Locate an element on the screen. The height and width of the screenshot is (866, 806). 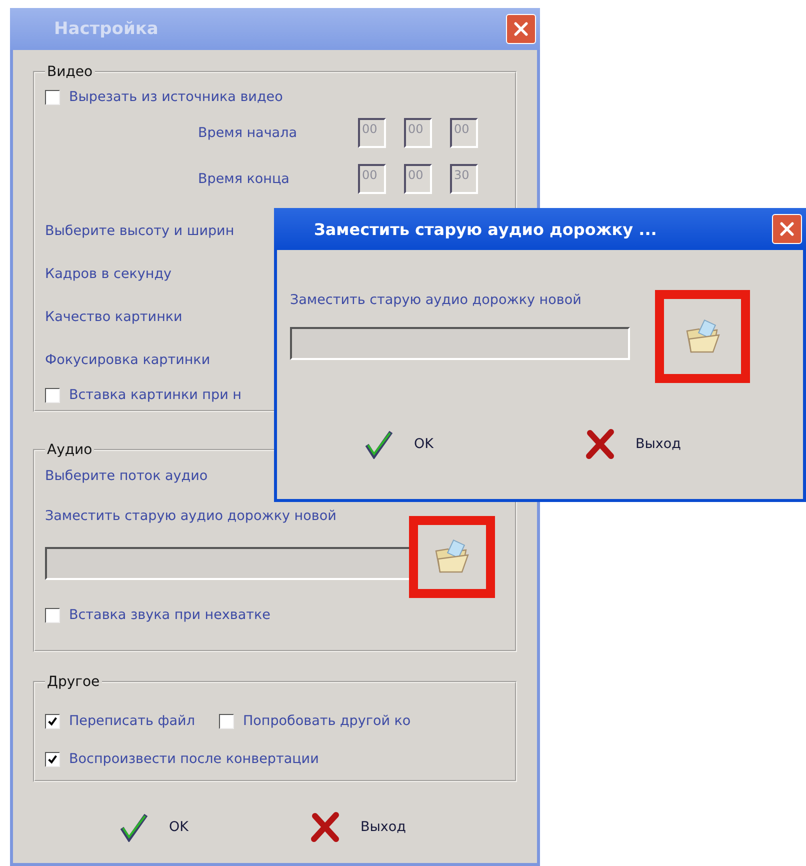
checkbox-label: Вставка картинки при н is located at coordinates (155, 395).